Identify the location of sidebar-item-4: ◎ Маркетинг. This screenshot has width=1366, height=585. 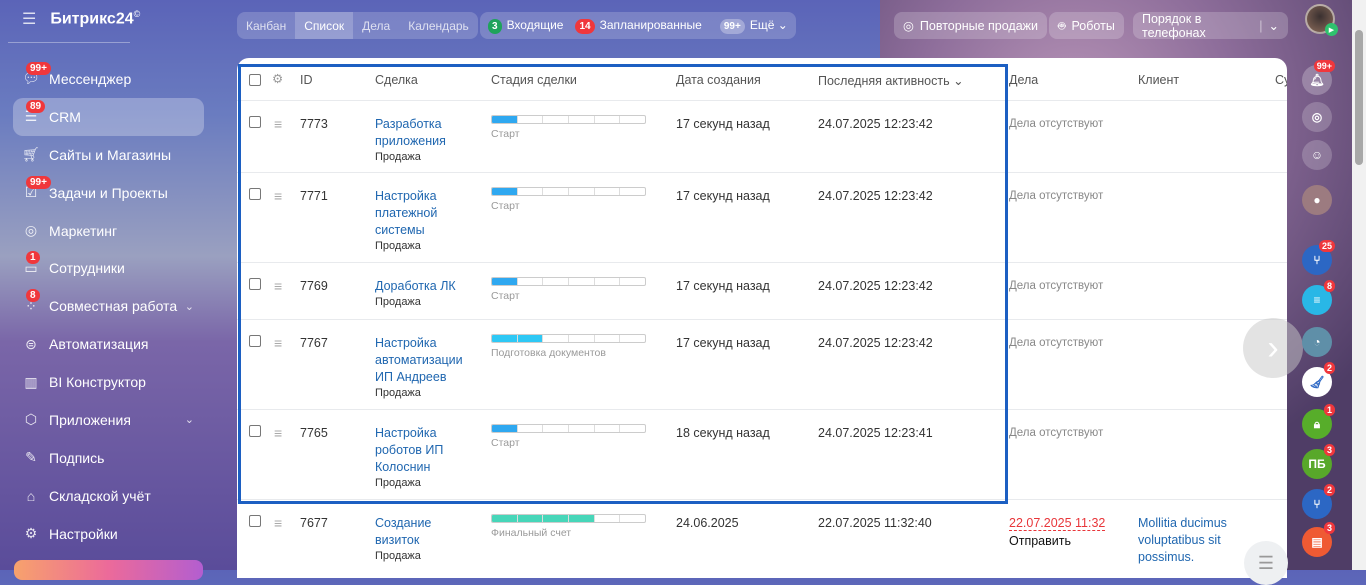
(108, 231).